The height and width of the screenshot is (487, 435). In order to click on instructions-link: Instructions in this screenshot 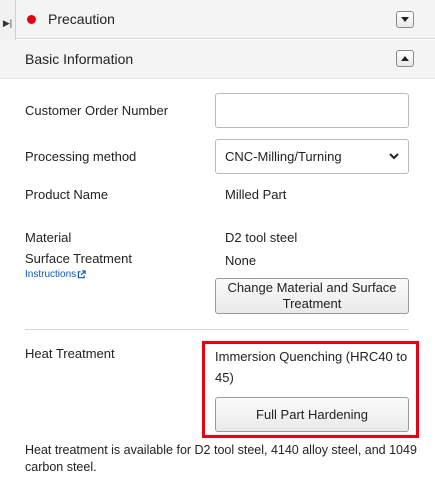, I will do `click(55, 274)`.